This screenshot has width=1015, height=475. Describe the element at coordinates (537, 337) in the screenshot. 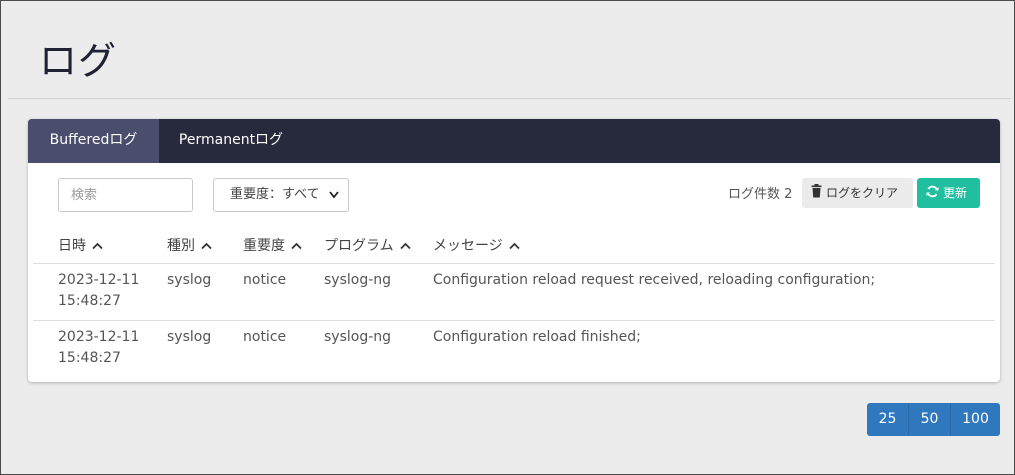

I see `cell-message: Configuration reload finished;` at that location.